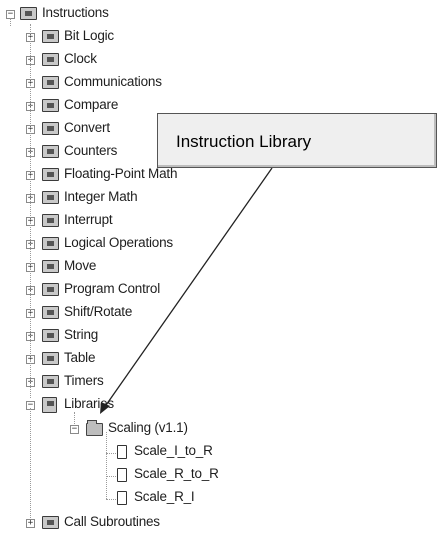 This screenshot has height=535, width=438. What do you see at coordinates (28, 13) in the screenshot?
I see `instructions-icon` at bounding box center [28, 13].